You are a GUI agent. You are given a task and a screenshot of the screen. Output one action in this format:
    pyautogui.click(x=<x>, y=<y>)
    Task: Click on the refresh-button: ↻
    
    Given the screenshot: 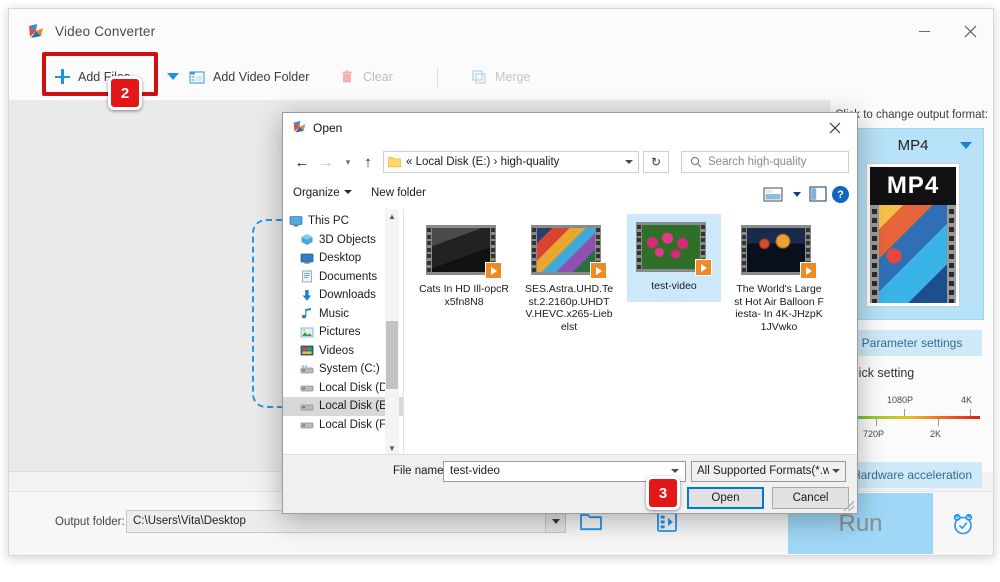 What is the action you would take?
    pyautogui.click(x=656, y=162)
    